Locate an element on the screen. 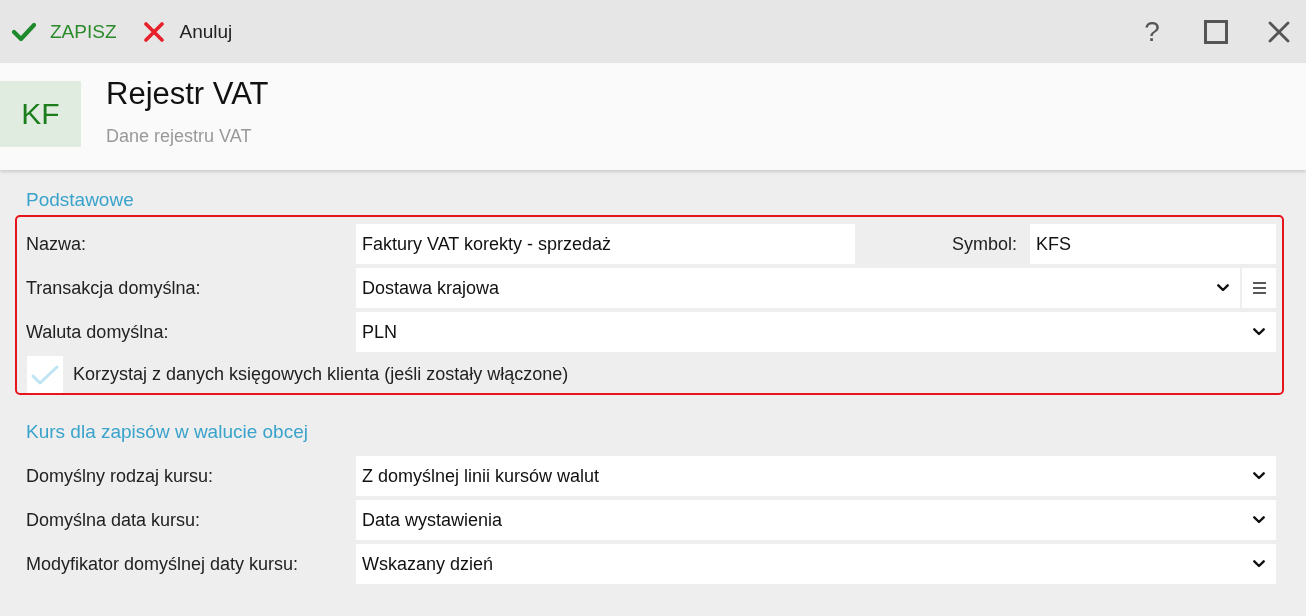  field-label: Nazwa: is located at coordinates (56, 244).